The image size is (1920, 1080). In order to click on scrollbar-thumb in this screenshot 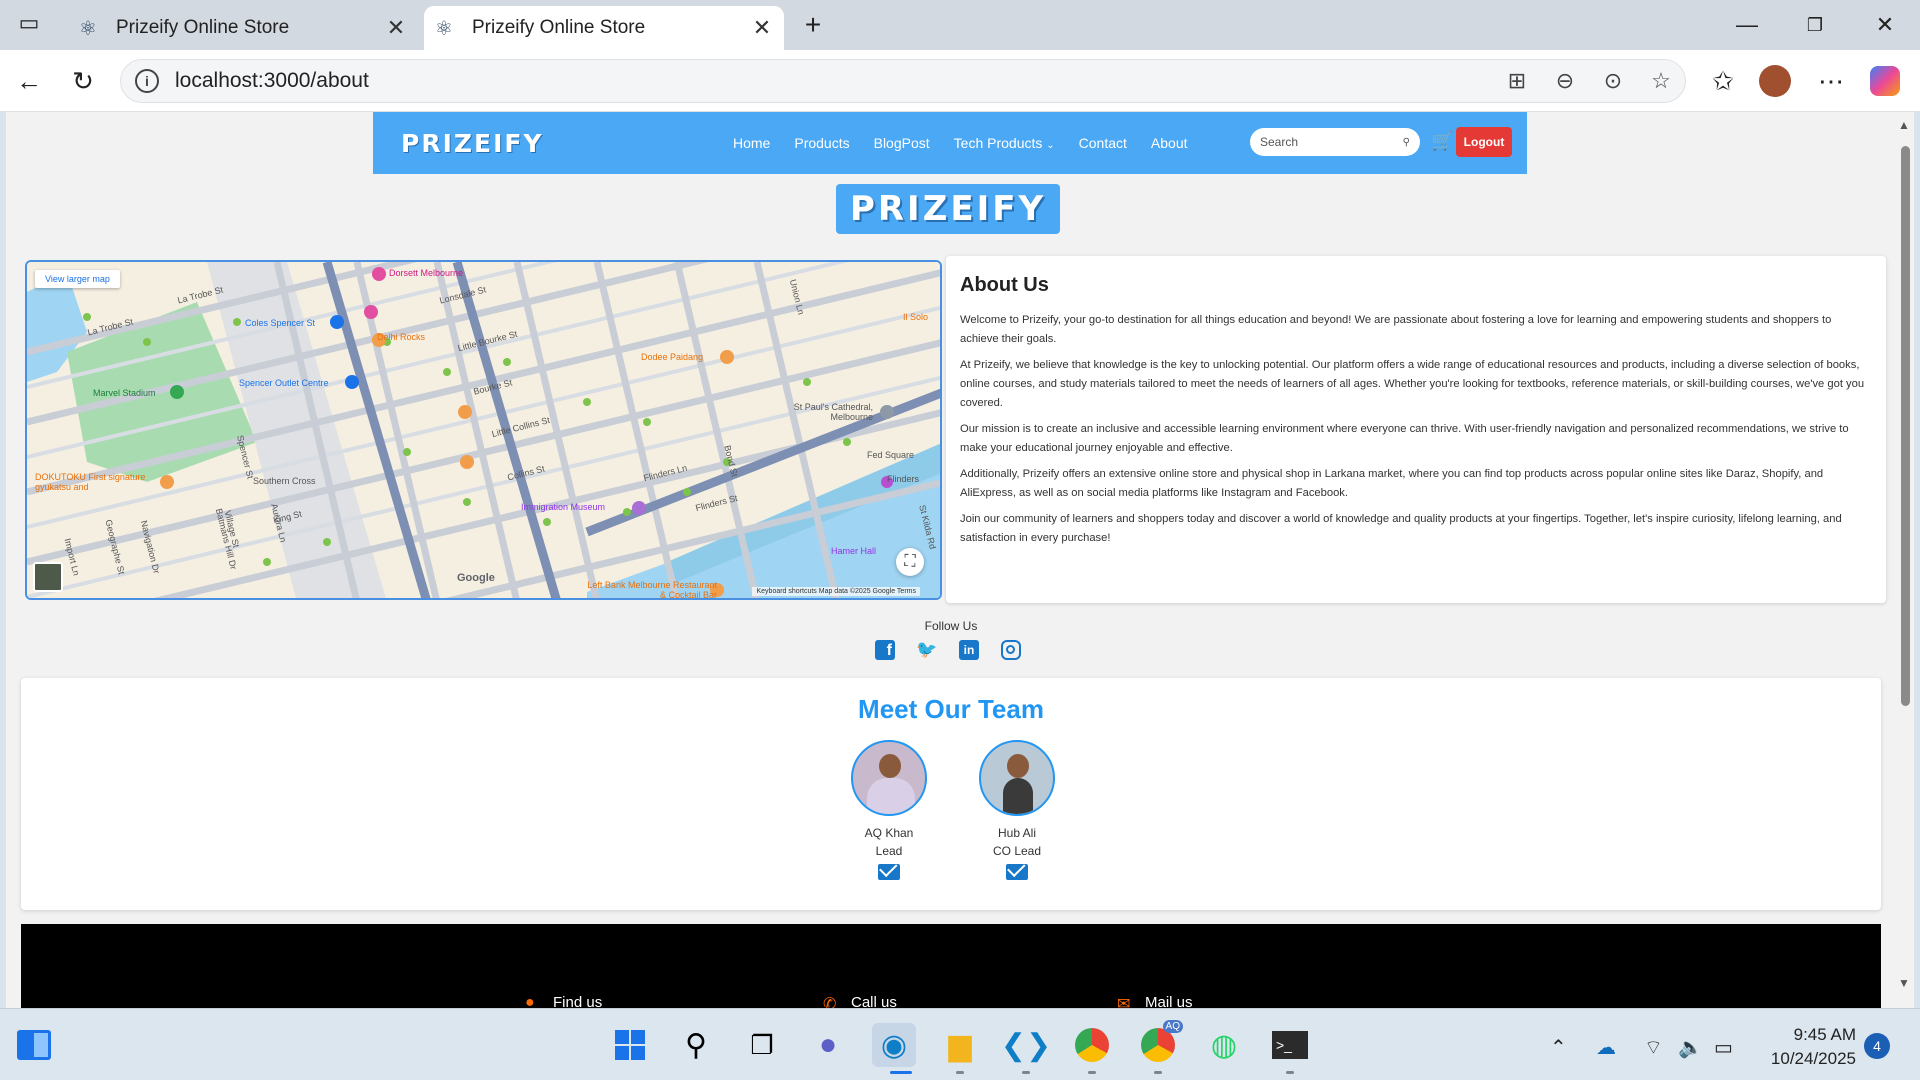, I will do `click(1905, 426)`.